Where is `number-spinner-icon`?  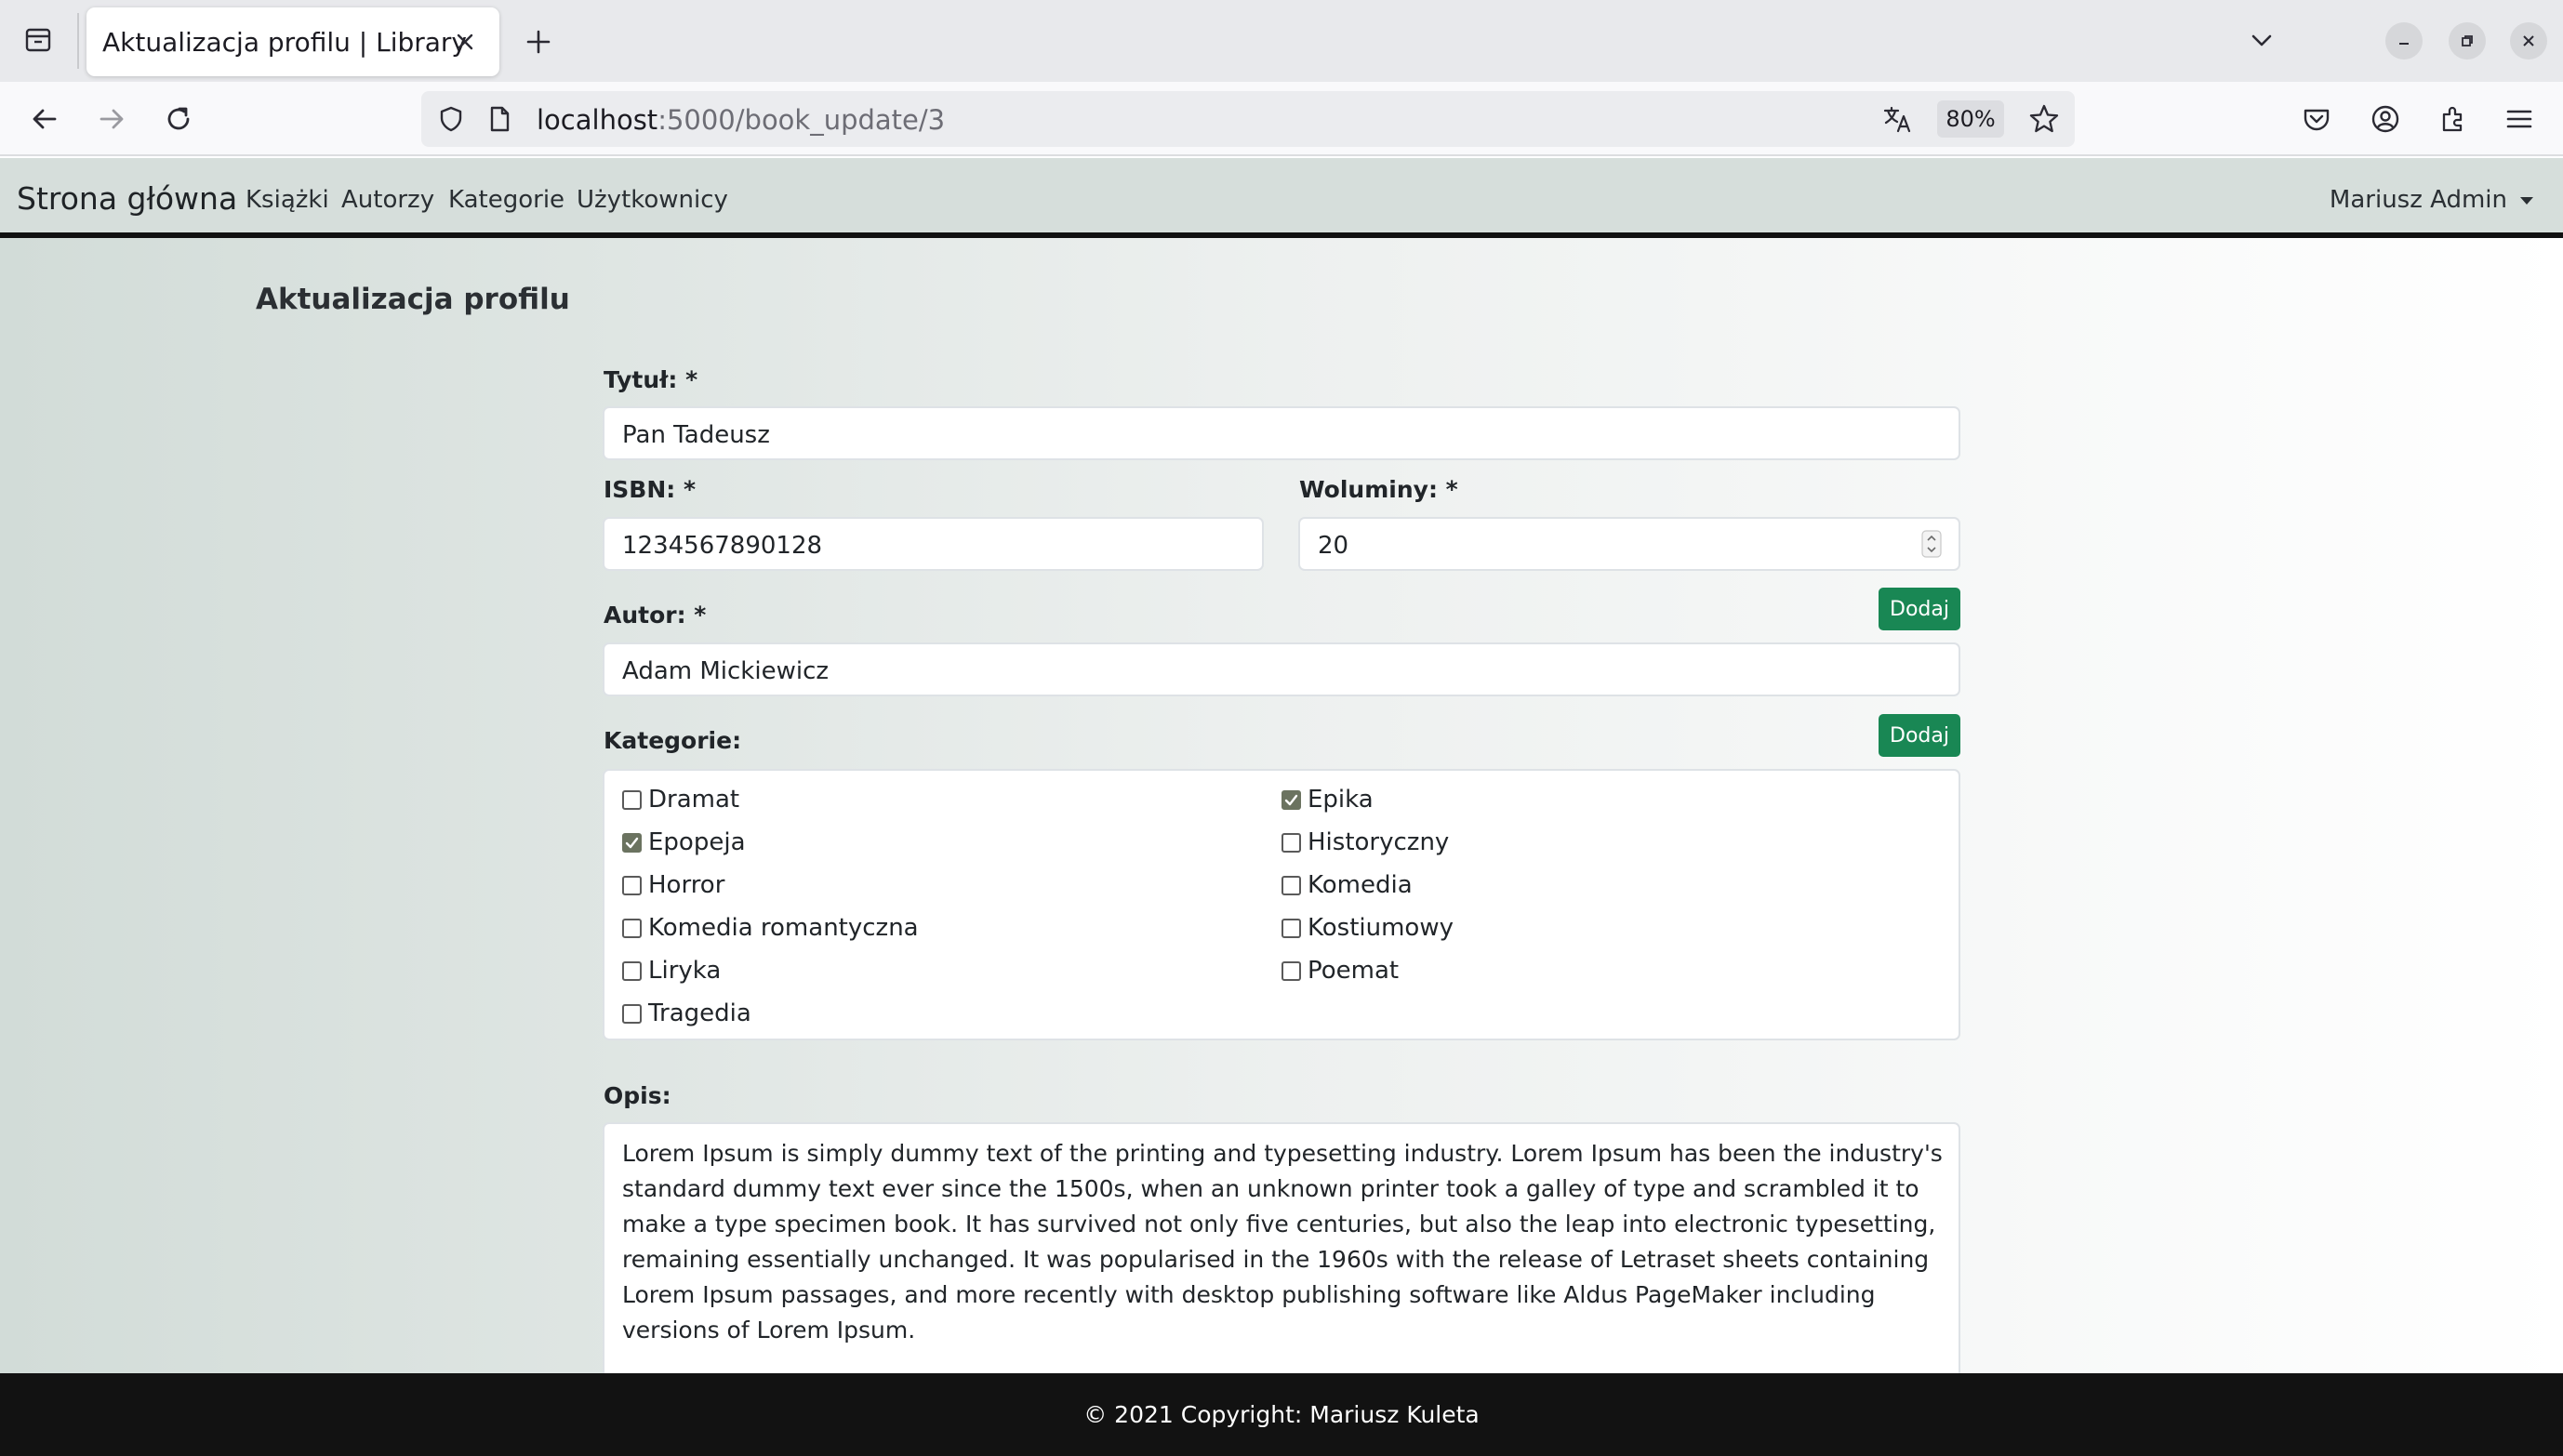
number-spinner-icon is located at coordinates (1931, 544).